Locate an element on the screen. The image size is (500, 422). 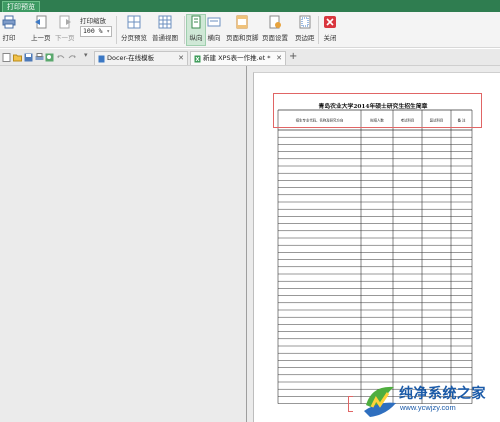
tab-docer-templates: Docer-在线模板 ✕ is located at coordinates (141, 58).